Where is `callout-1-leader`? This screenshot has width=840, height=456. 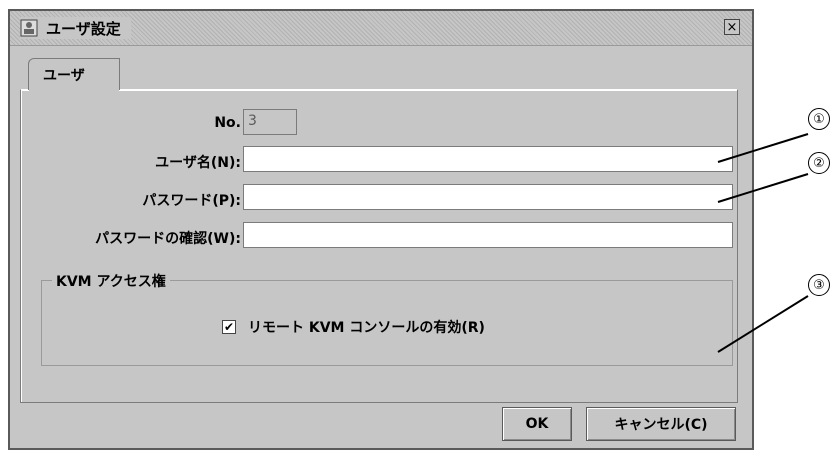 callout-1-leader is located at coordinates (763, 148).